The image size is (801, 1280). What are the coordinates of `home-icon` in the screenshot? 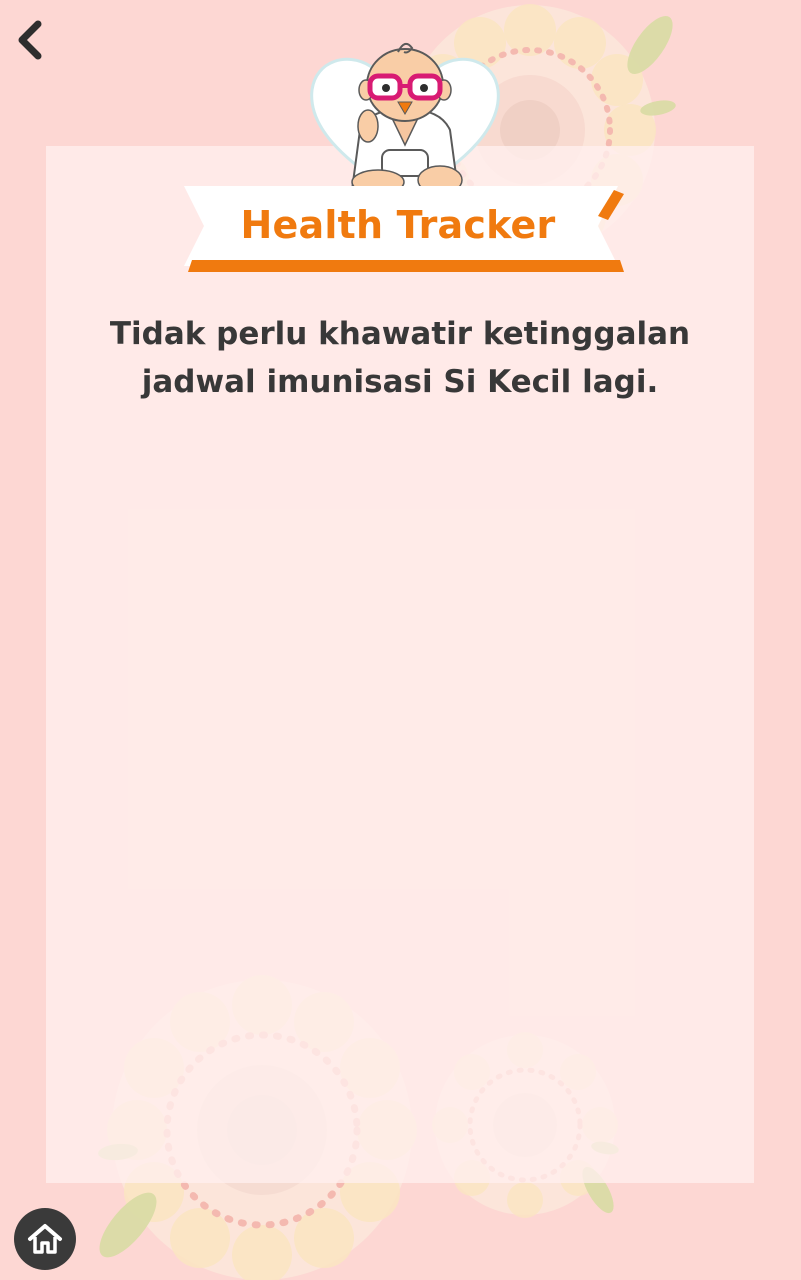 It's located at (45, 1239).